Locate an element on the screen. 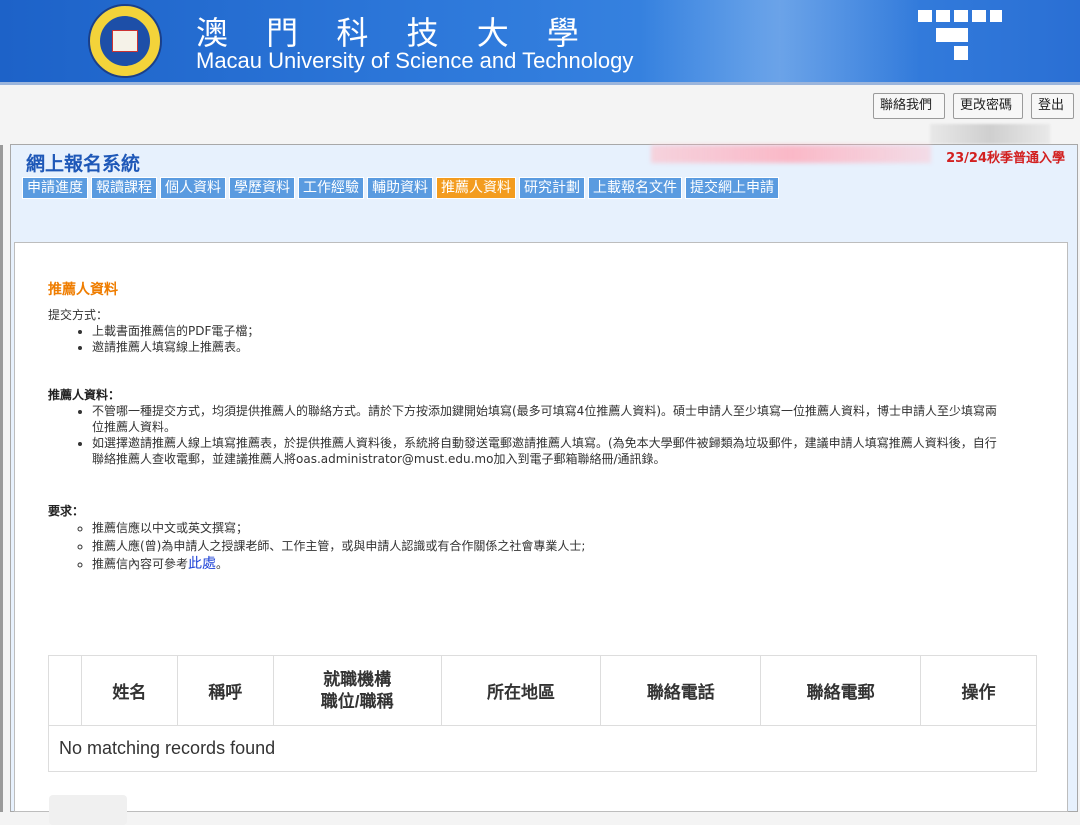 The width and height of the screenshot is (1080, 825). system-title: 網上報名系統 is located at coordinates (83, 164).